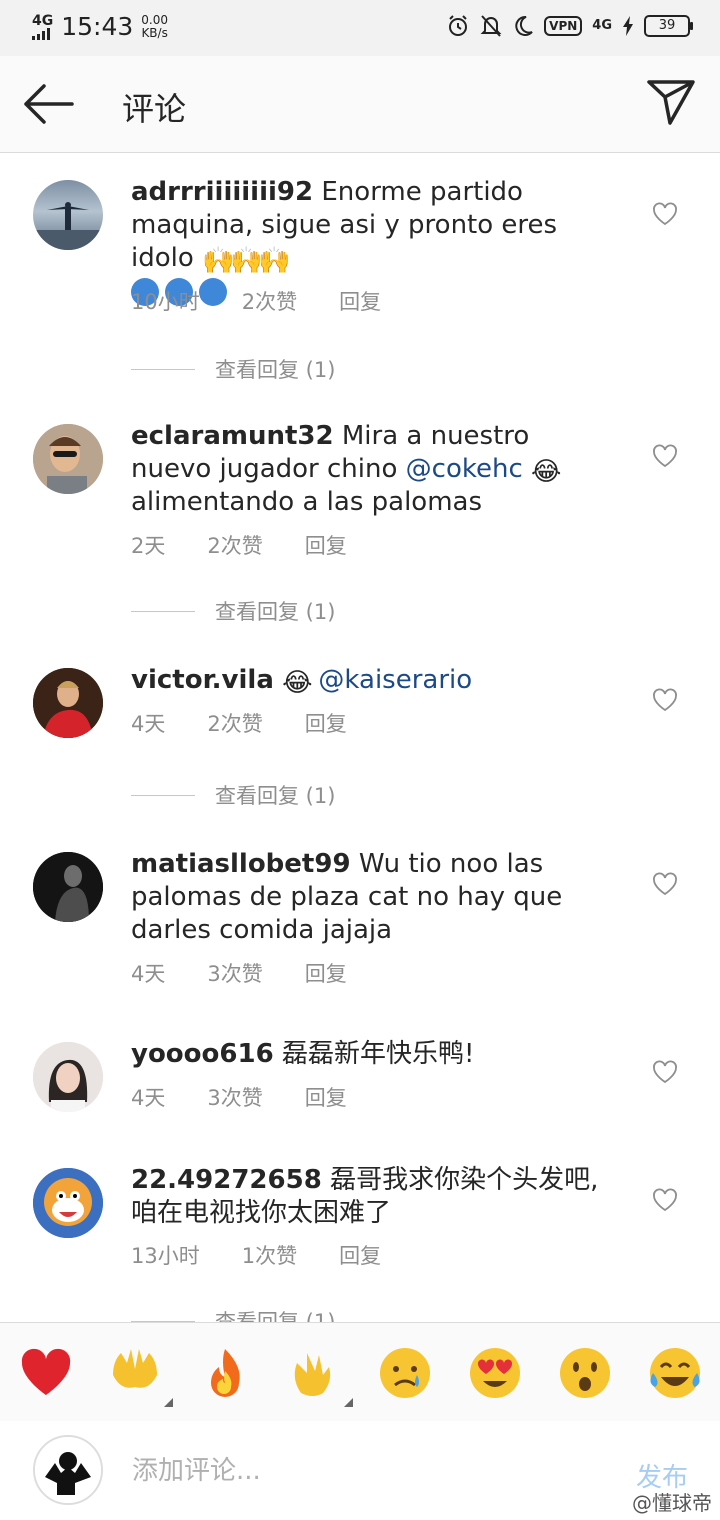  Describe the element at coordinates (628, 26) in the screenshot. I see `charging-icon` at that location.